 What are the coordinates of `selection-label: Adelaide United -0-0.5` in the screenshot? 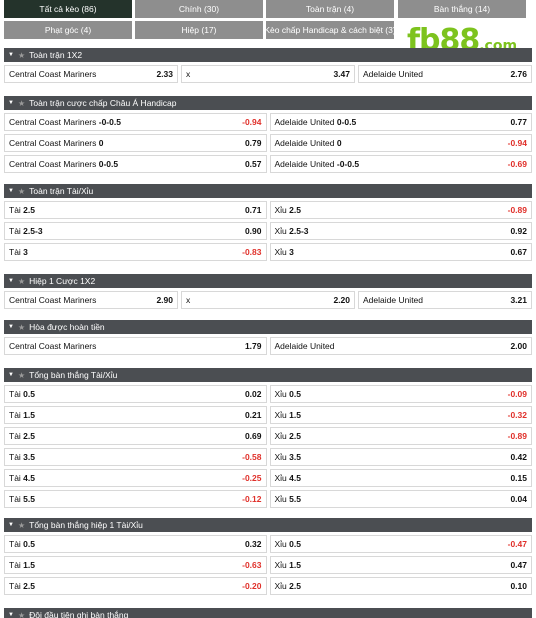 It's located at (317, 164).